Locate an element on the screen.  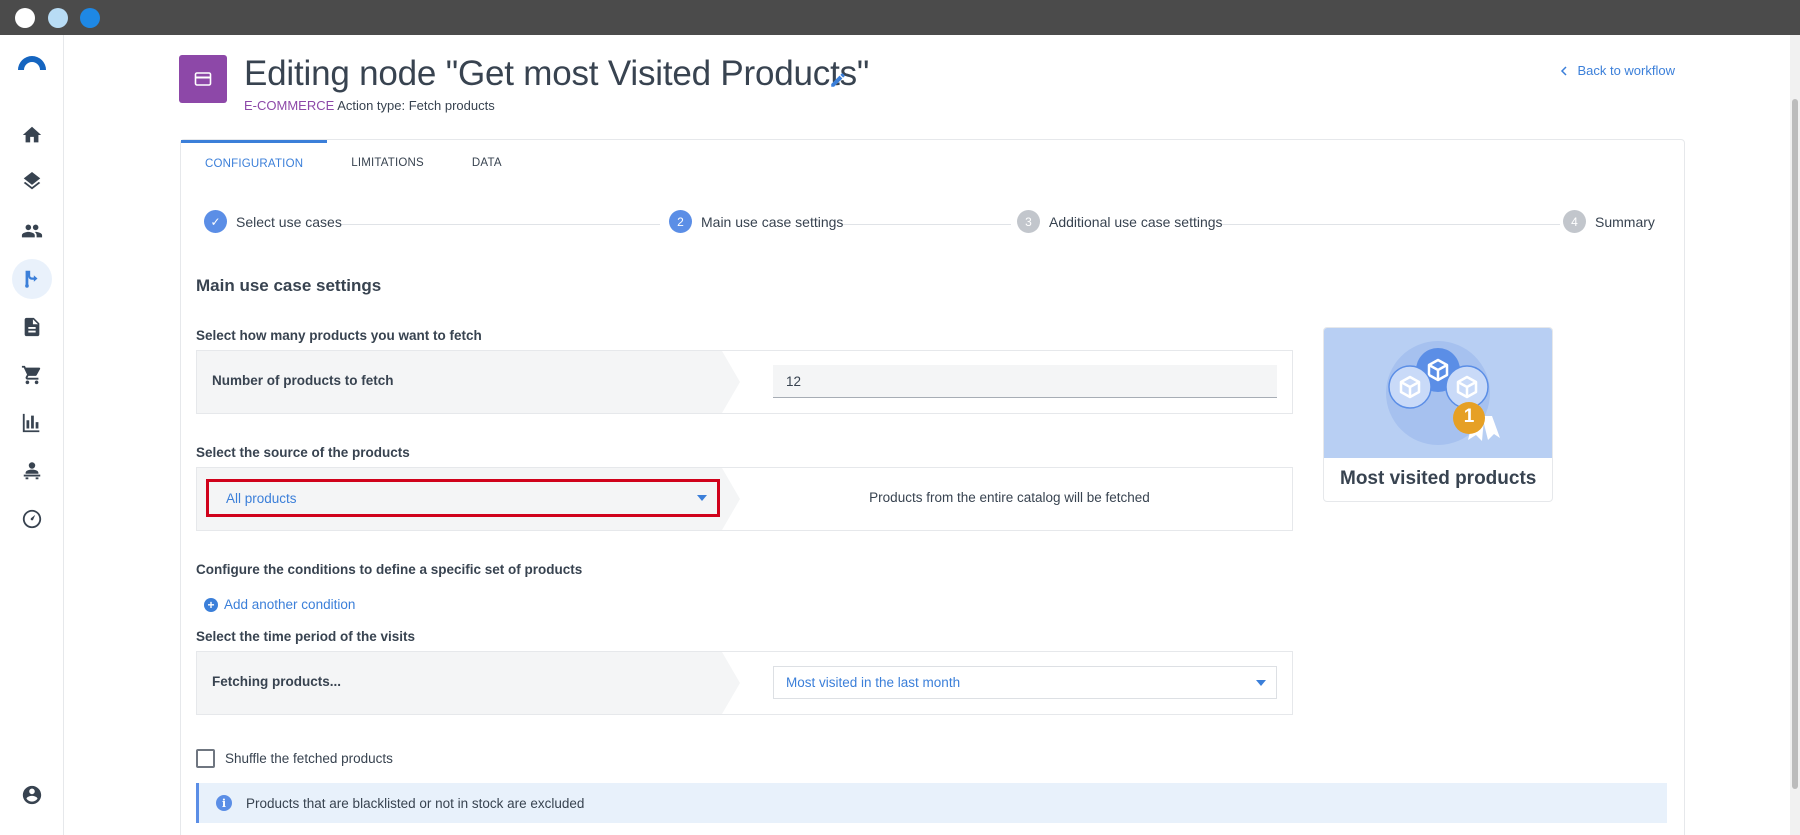
step-label: Summary is located at coordinates (1625, 221).